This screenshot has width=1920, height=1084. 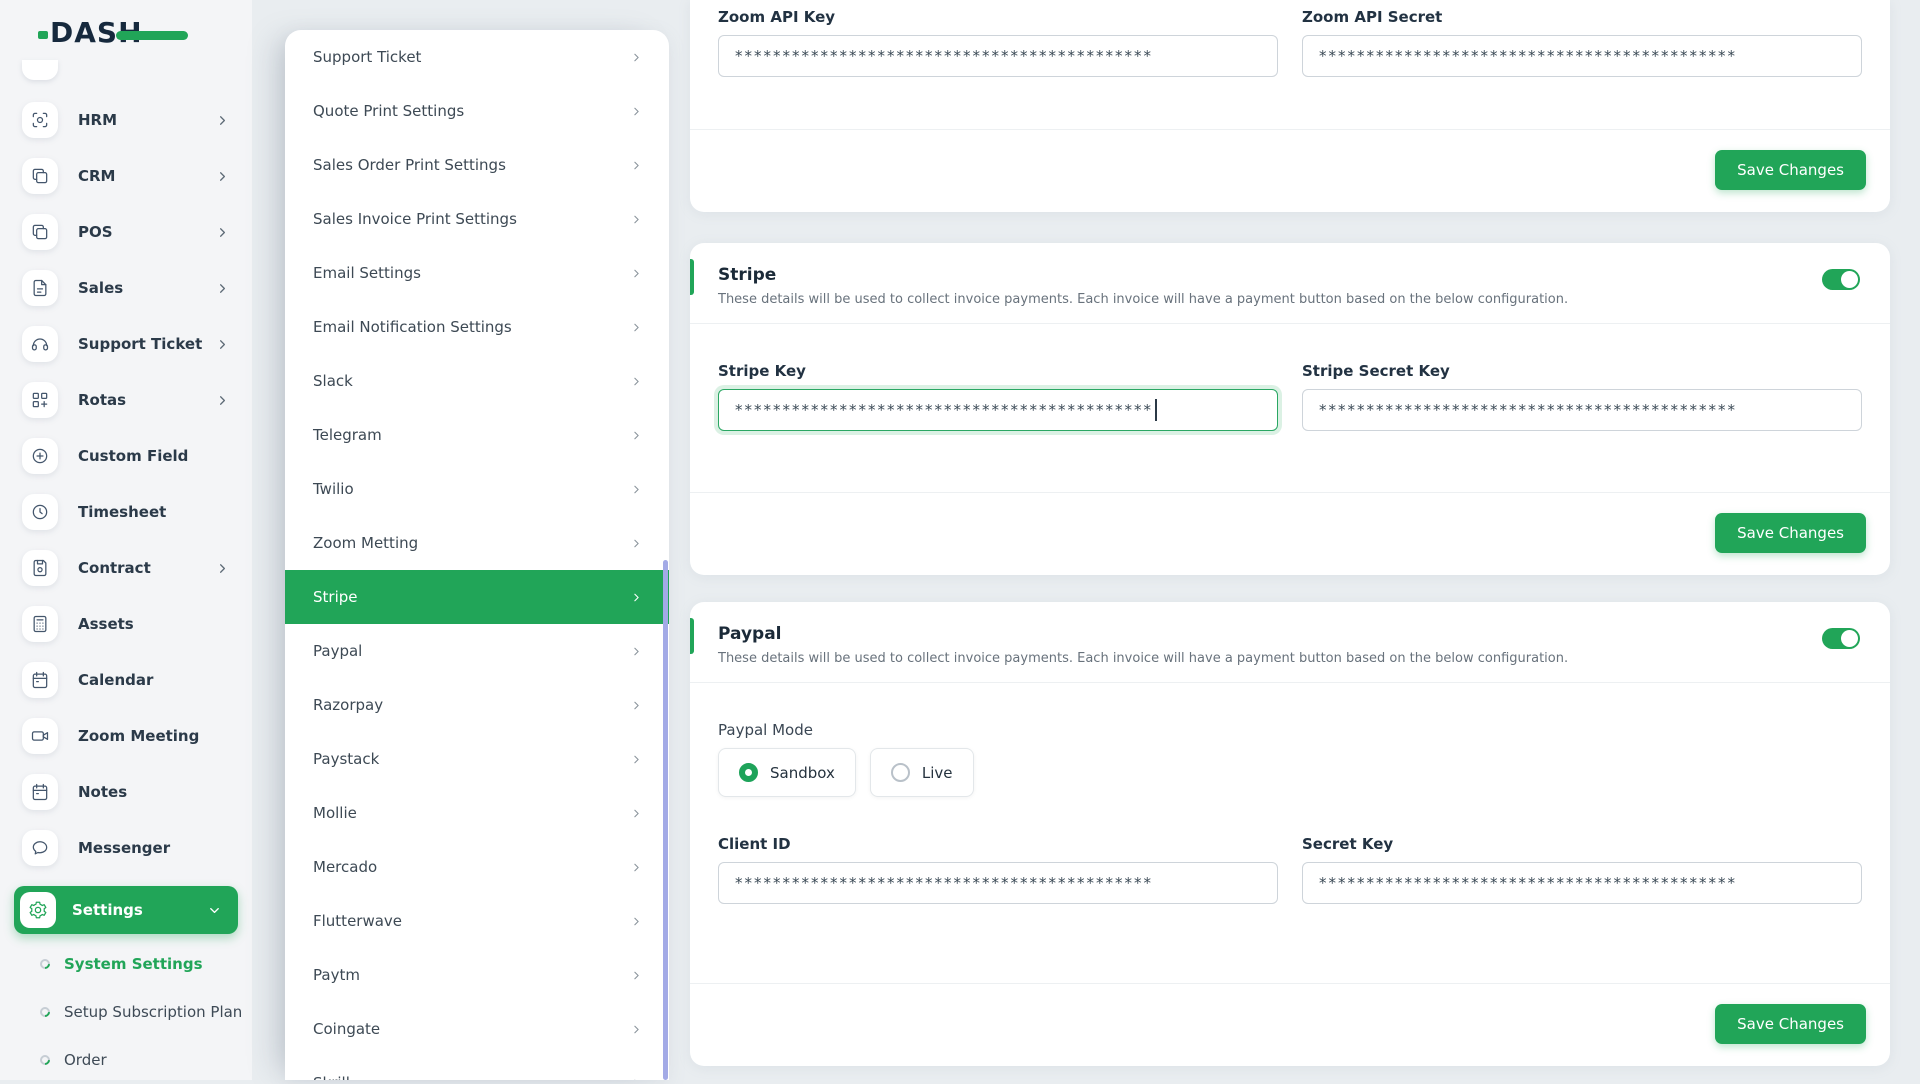 I want to click on sidebar-item-label: Timesheet, so click(x=122, y=512).